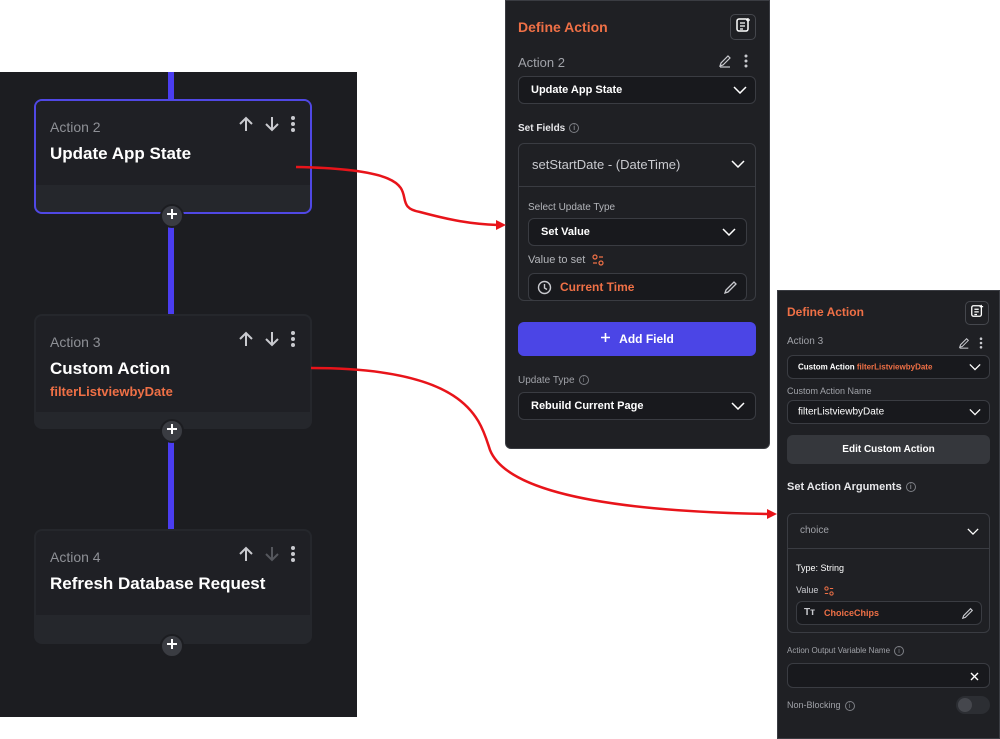 The width and height of the screenshot is (1000, 739). I want to click on action-subtitle: filterListviewbyDate, so click(111, 391).